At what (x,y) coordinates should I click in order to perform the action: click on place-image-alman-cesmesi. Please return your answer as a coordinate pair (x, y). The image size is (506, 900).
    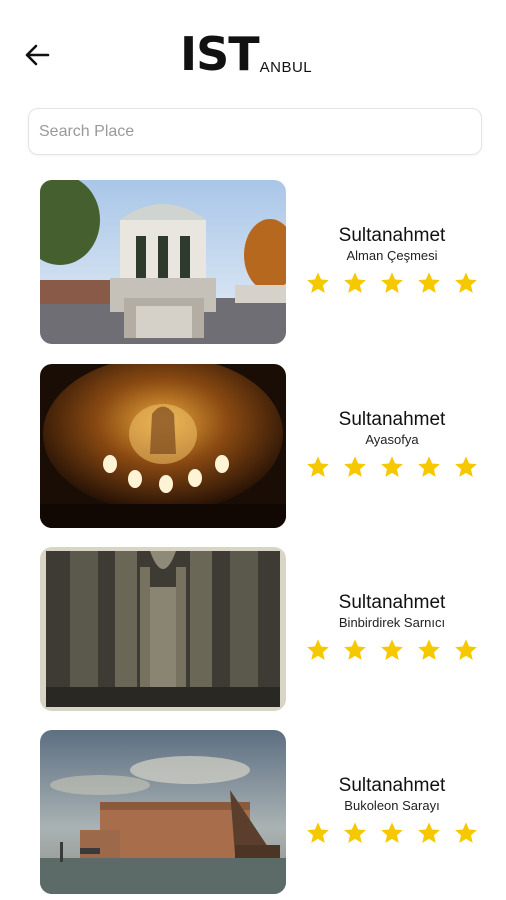
    Looking at the image, I should click on (163, 262).